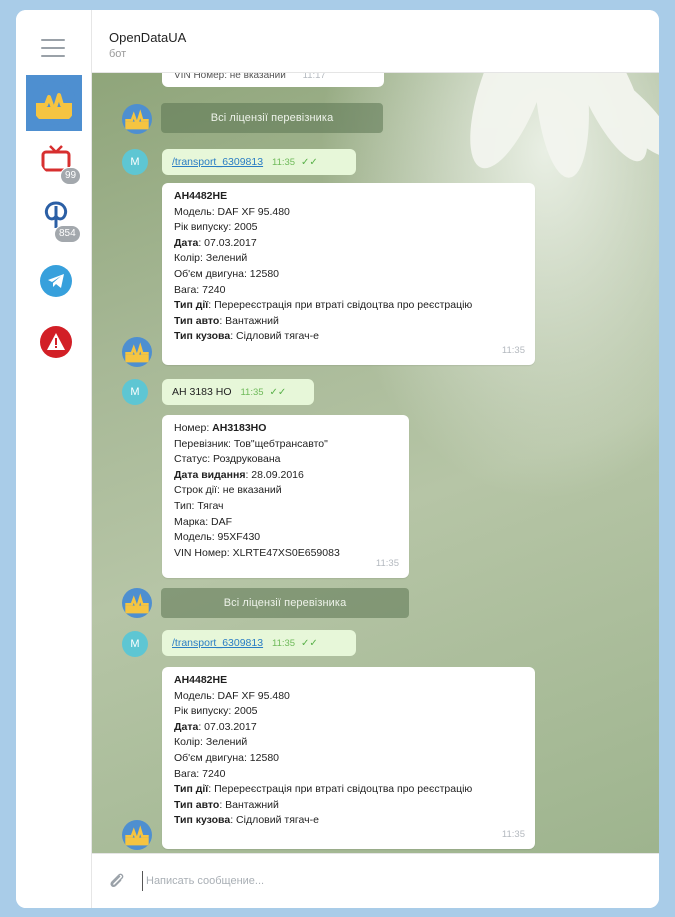 The image size is (675, 917). I want to click on alert-icon, so click(56, 341).